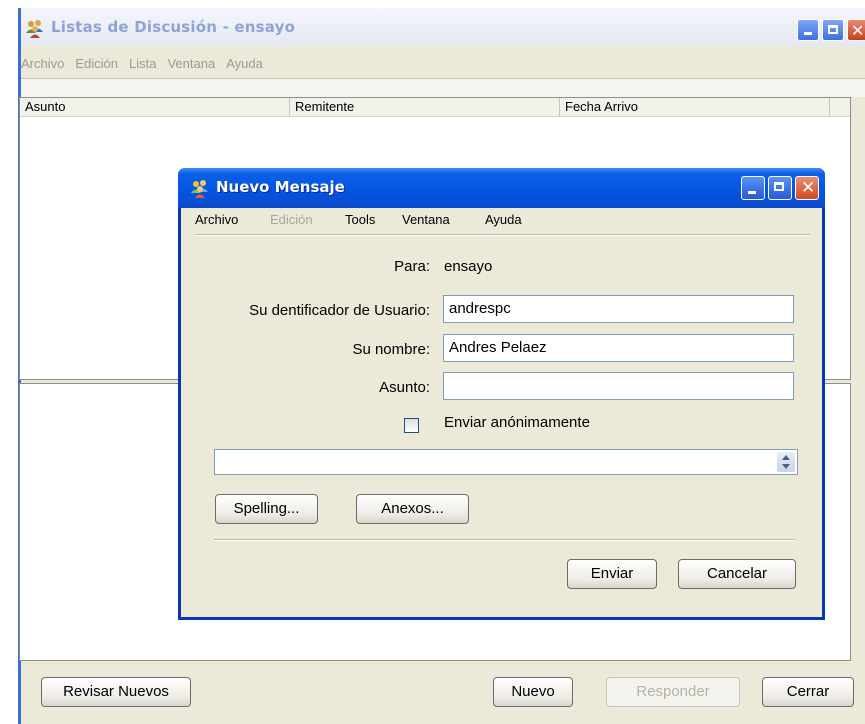  Describe the element at coordinates (250, 66) in the screenshot. I see `menu-ayuda: Ayuda` at that location.